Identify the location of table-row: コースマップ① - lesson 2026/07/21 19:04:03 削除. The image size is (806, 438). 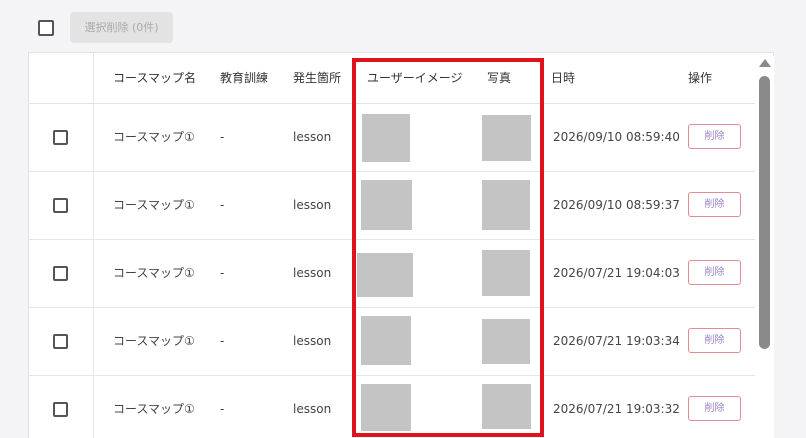
(392, 273).